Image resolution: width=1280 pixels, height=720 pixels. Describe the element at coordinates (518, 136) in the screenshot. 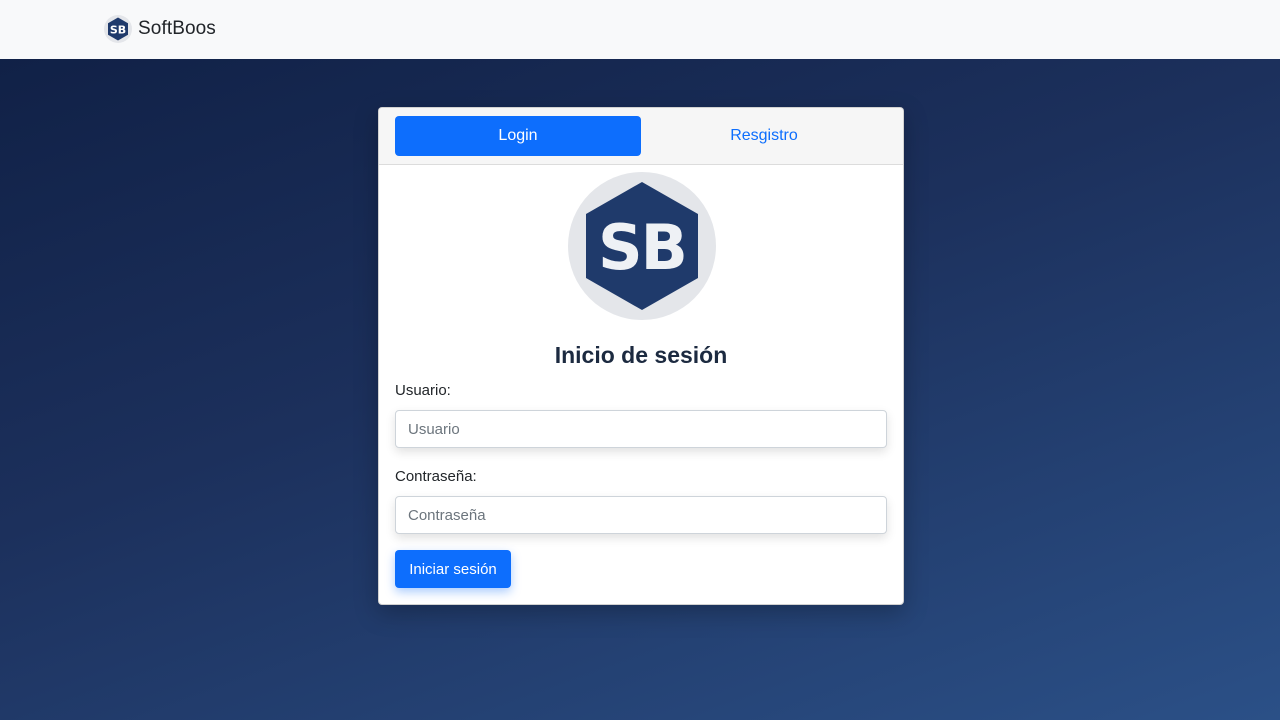

I see `tab-login: Login` at that location.